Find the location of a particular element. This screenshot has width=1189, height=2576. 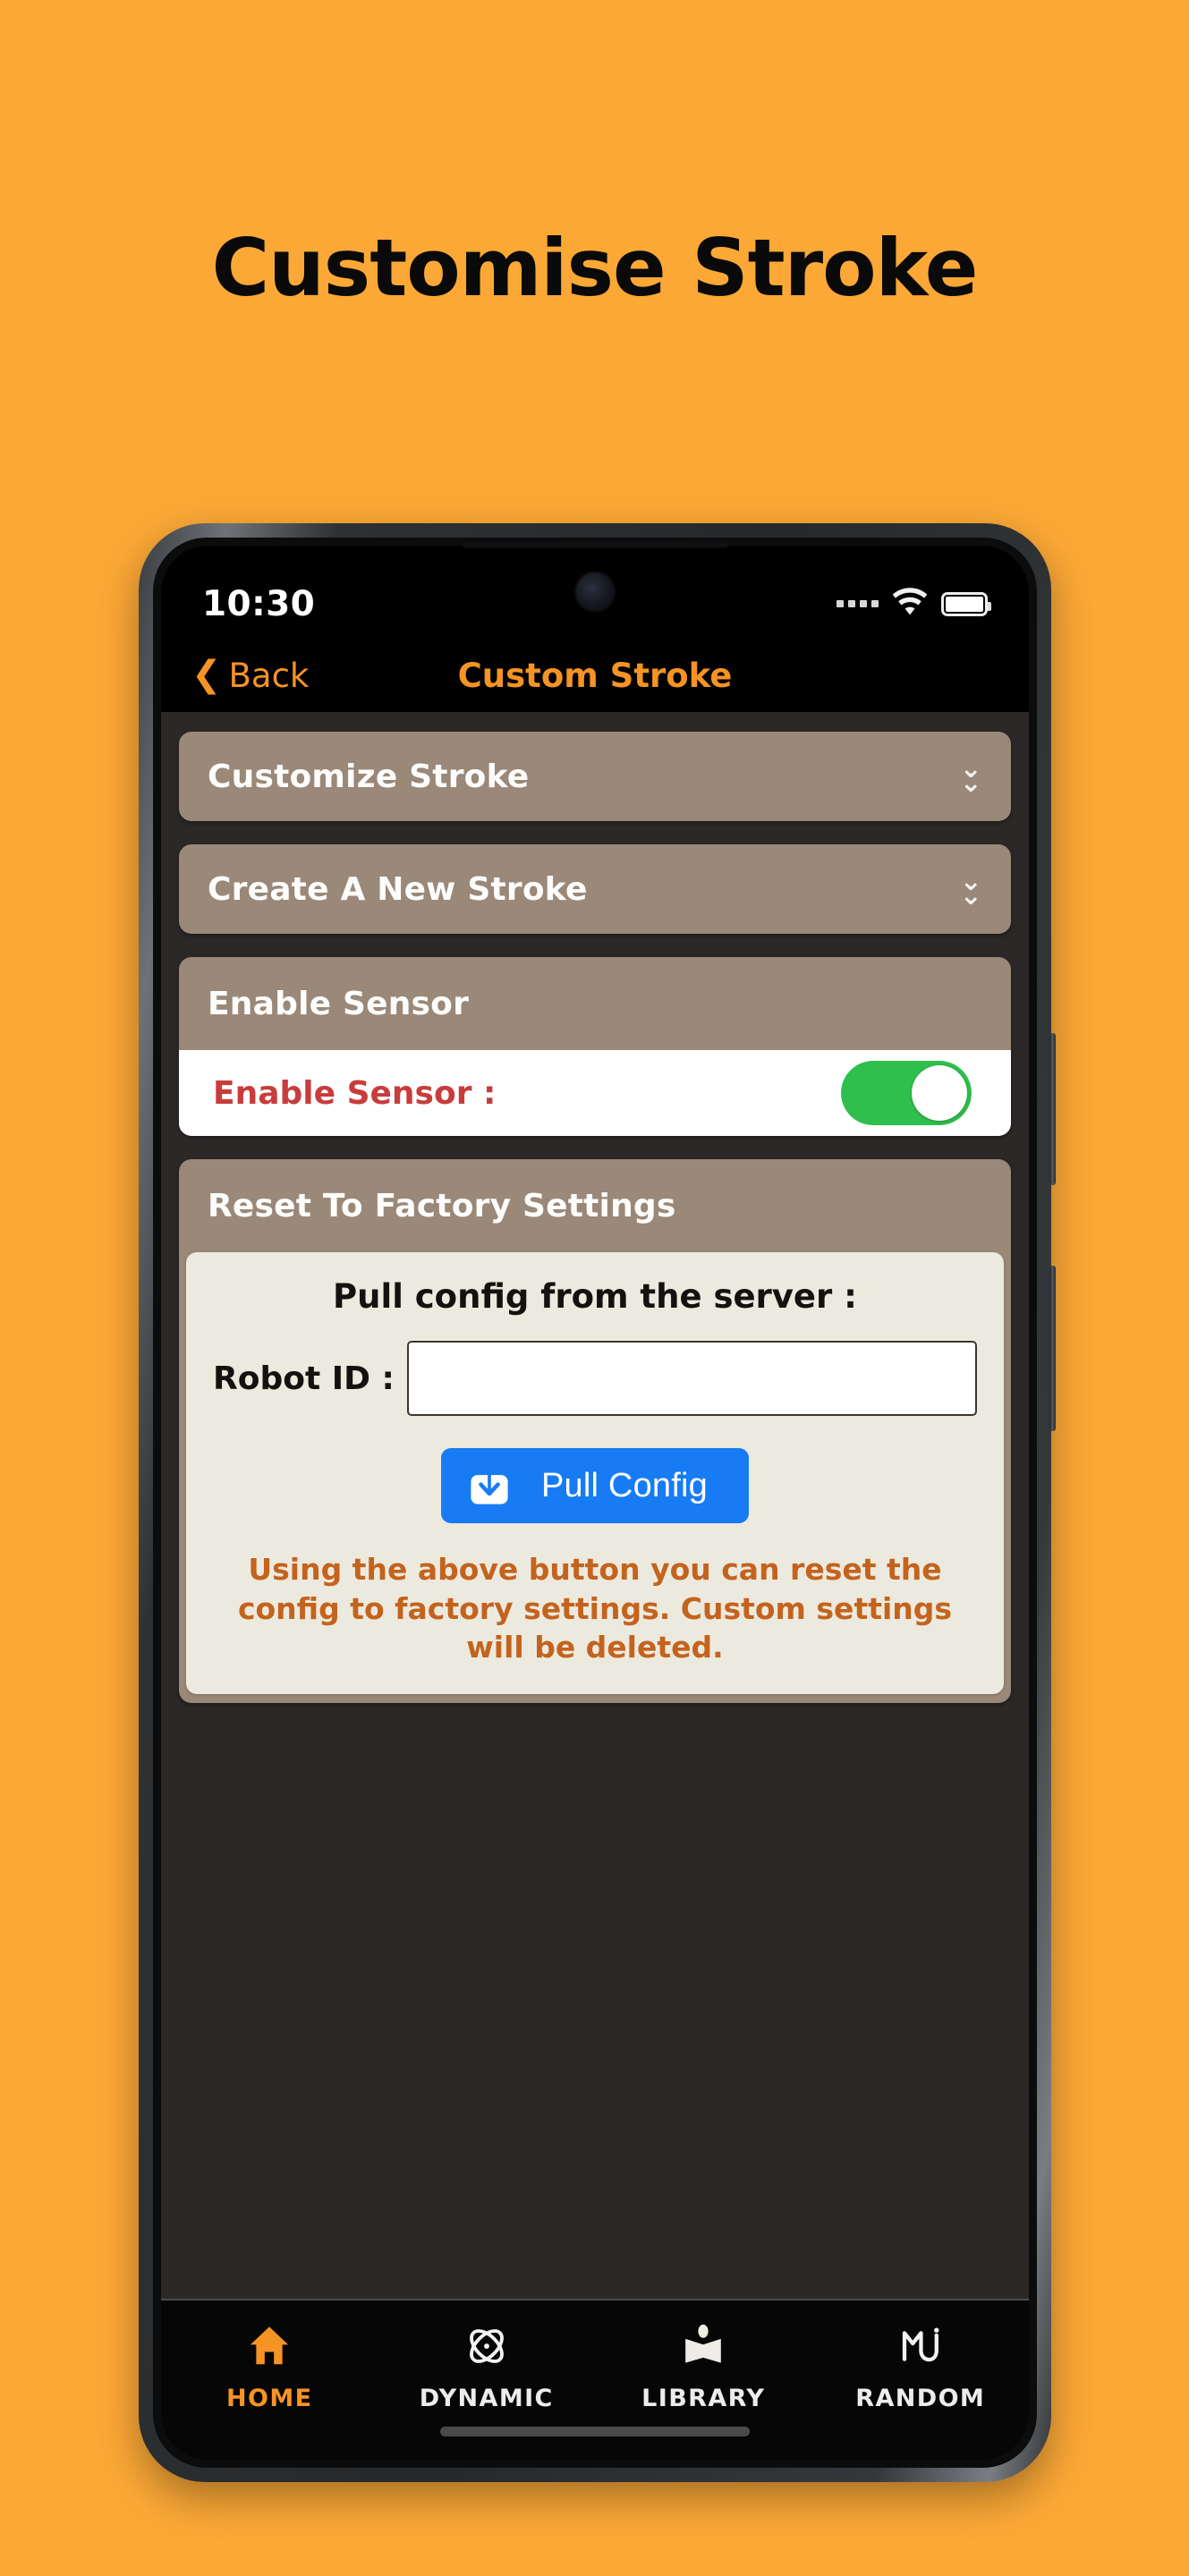

accordion-header: Create A New Stroke ⌄ ⌄ is located at coordinates (595, 889).